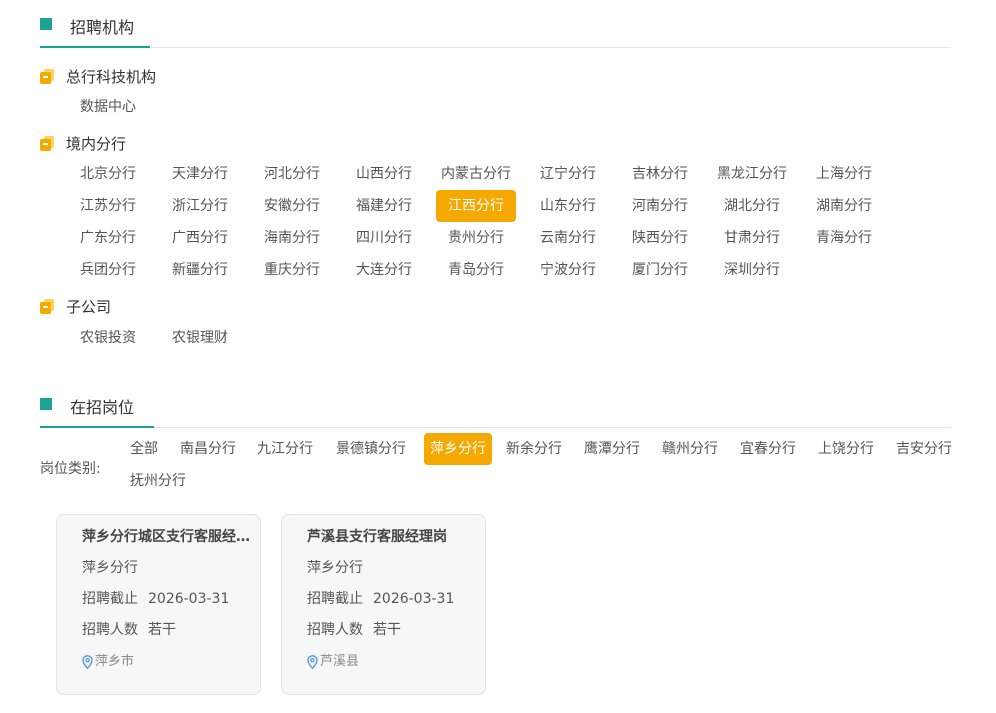 This screenshot has width=996, height=713. What do you see at coordinates (292, 174) in the screenshot?
I see `org-item: 河北分行` at bounding box center [292, 174].